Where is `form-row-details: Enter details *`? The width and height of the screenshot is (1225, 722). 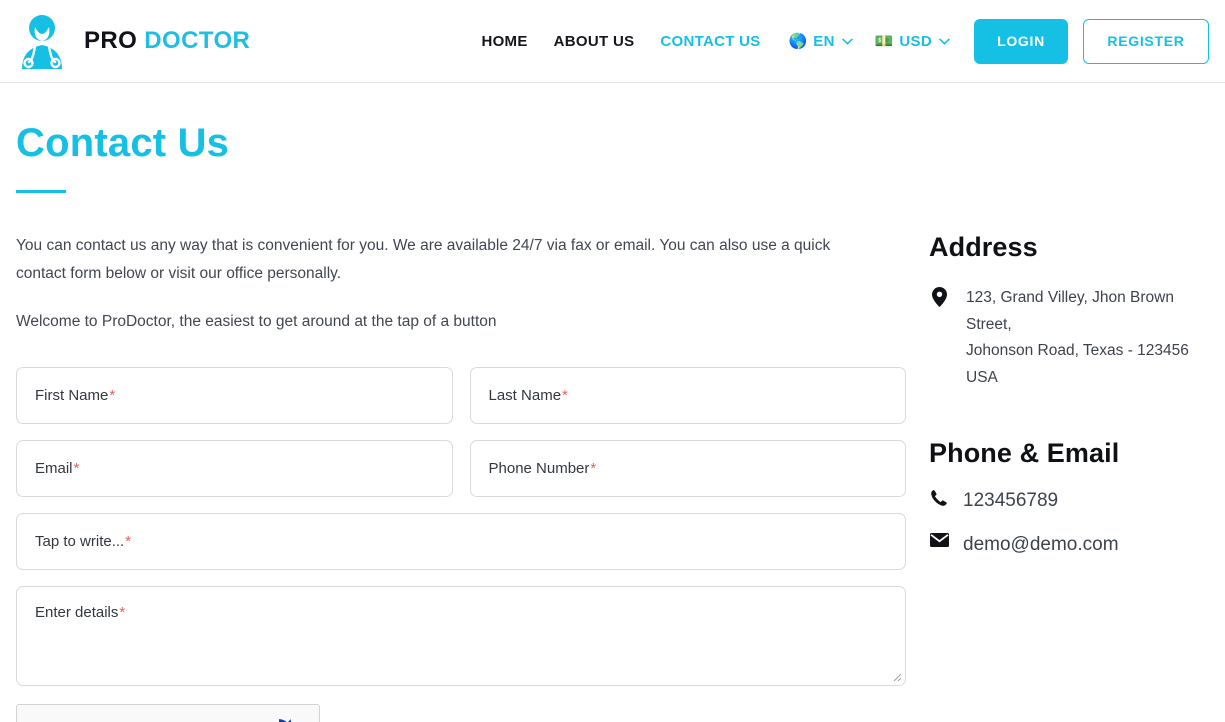
form-row-details: Enter details * is located at coordinates (461, 635).